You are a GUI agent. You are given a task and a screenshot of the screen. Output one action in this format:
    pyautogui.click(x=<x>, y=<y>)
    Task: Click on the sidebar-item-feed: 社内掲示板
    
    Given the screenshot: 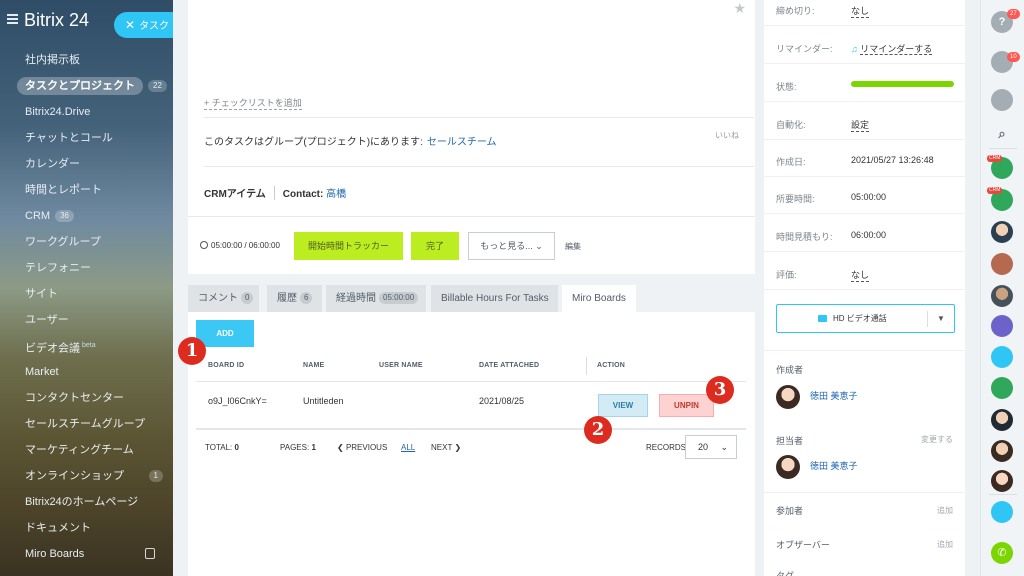 What is the action you would take?
    pyautogui.click(x=86, y=60)
    